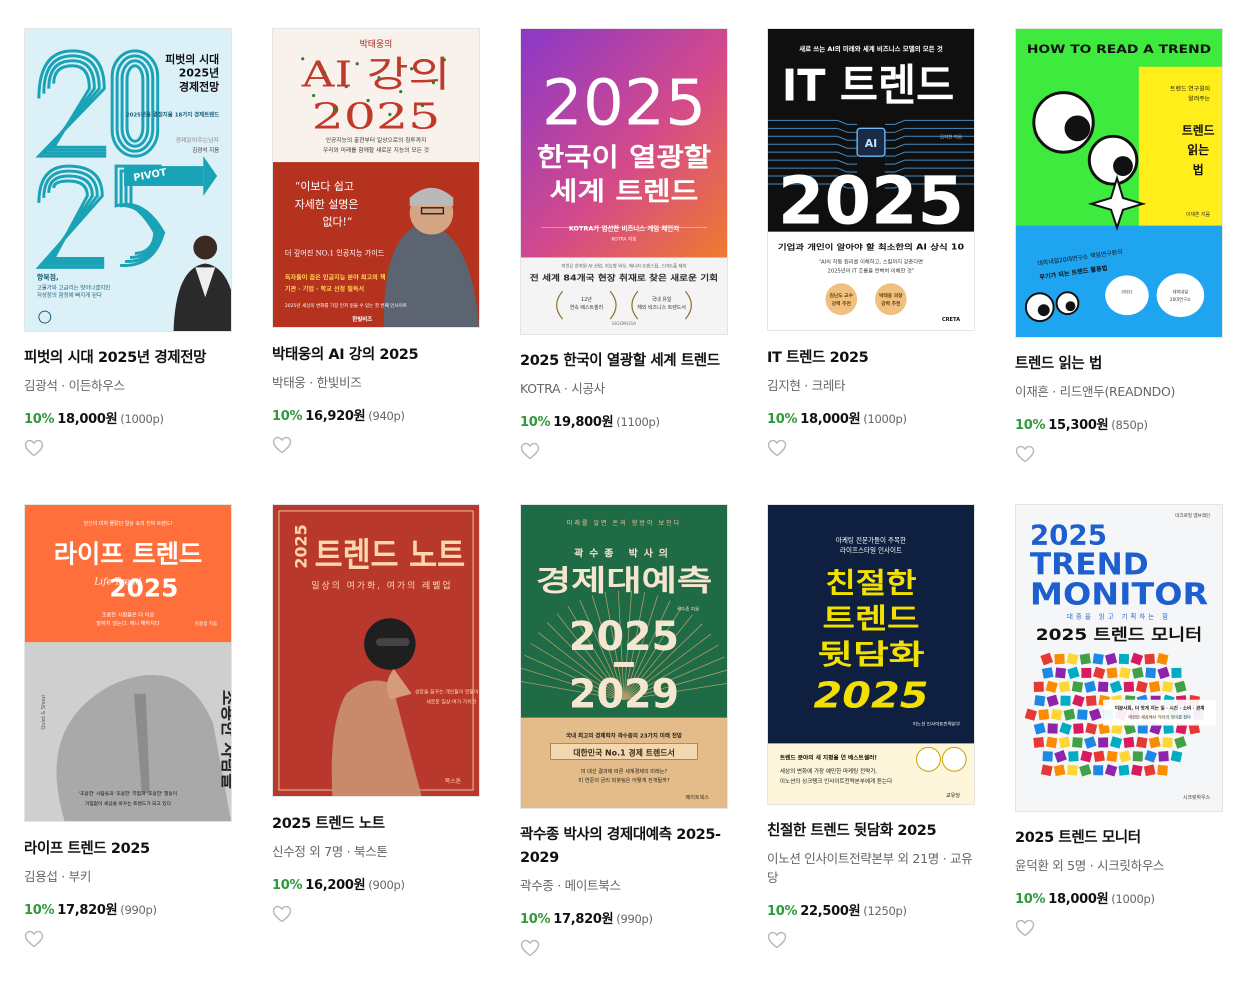  Describe the element at coordinates (376, 150) in the screenshot. I see `svg-text: 우리와 미래를 함께할 새로운 지능의 모든 것` at that location.